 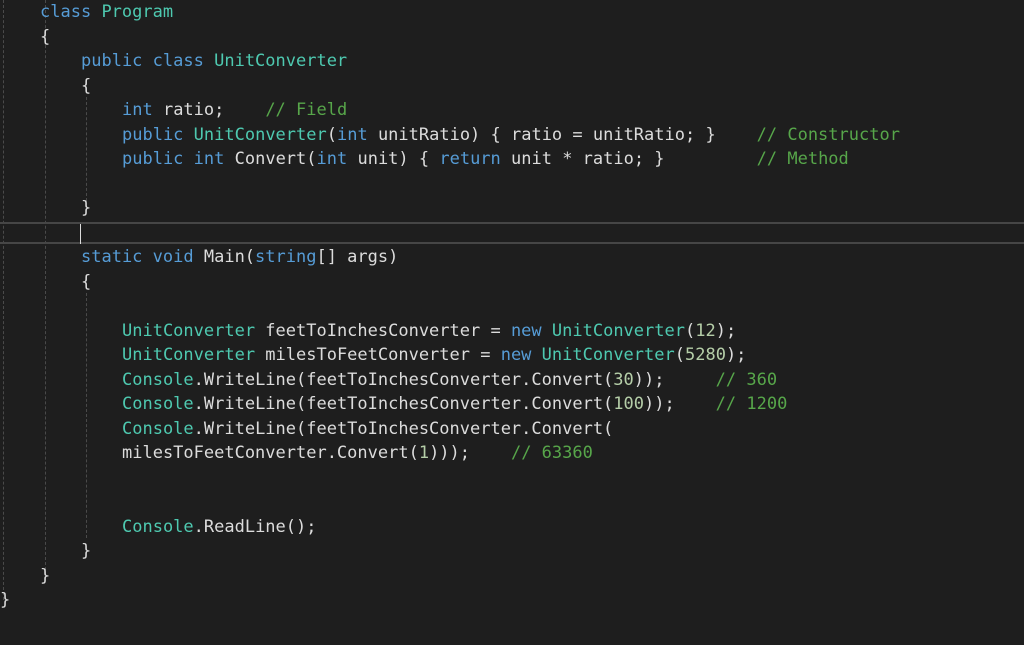 What do you see at coordinates (512, 110) in the screenshot?
I see `code-line: int ratio; // Field` at bounding box center [512, 110].